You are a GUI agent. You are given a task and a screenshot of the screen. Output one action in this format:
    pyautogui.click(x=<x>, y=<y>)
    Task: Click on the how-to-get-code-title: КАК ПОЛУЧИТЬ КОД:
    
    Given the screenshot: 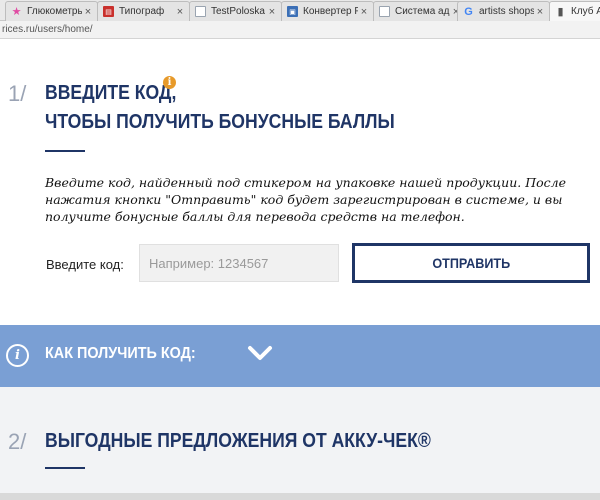 What is the action you would take?
    pyautogui.click(x=120, y=354)
    